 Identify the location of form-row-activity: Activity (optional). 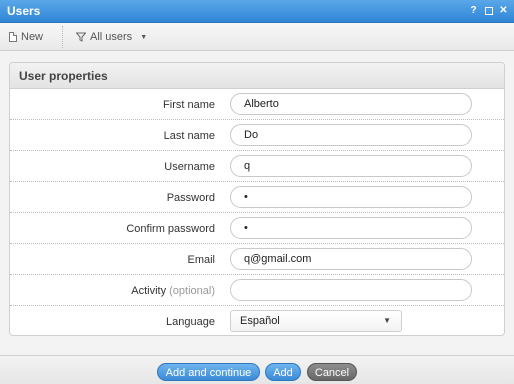
(257, 290).